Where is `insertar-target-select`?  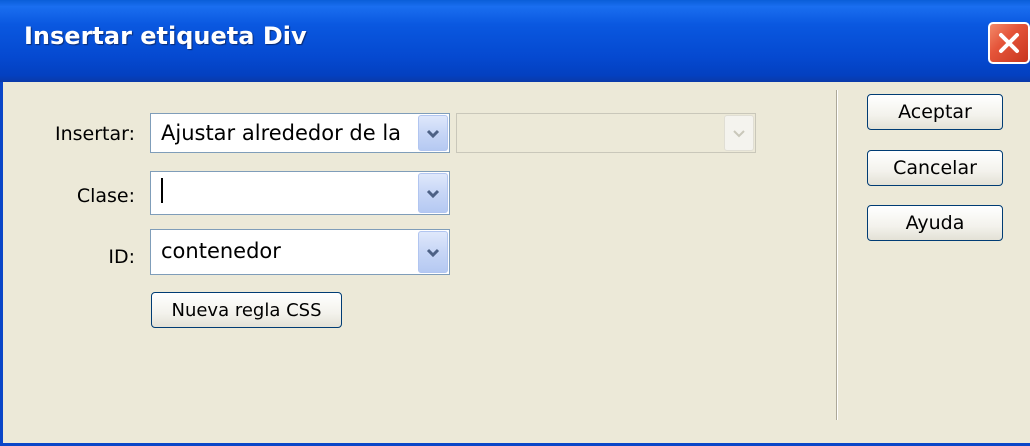
insertar-target-select is located at coordinates (606, 133).